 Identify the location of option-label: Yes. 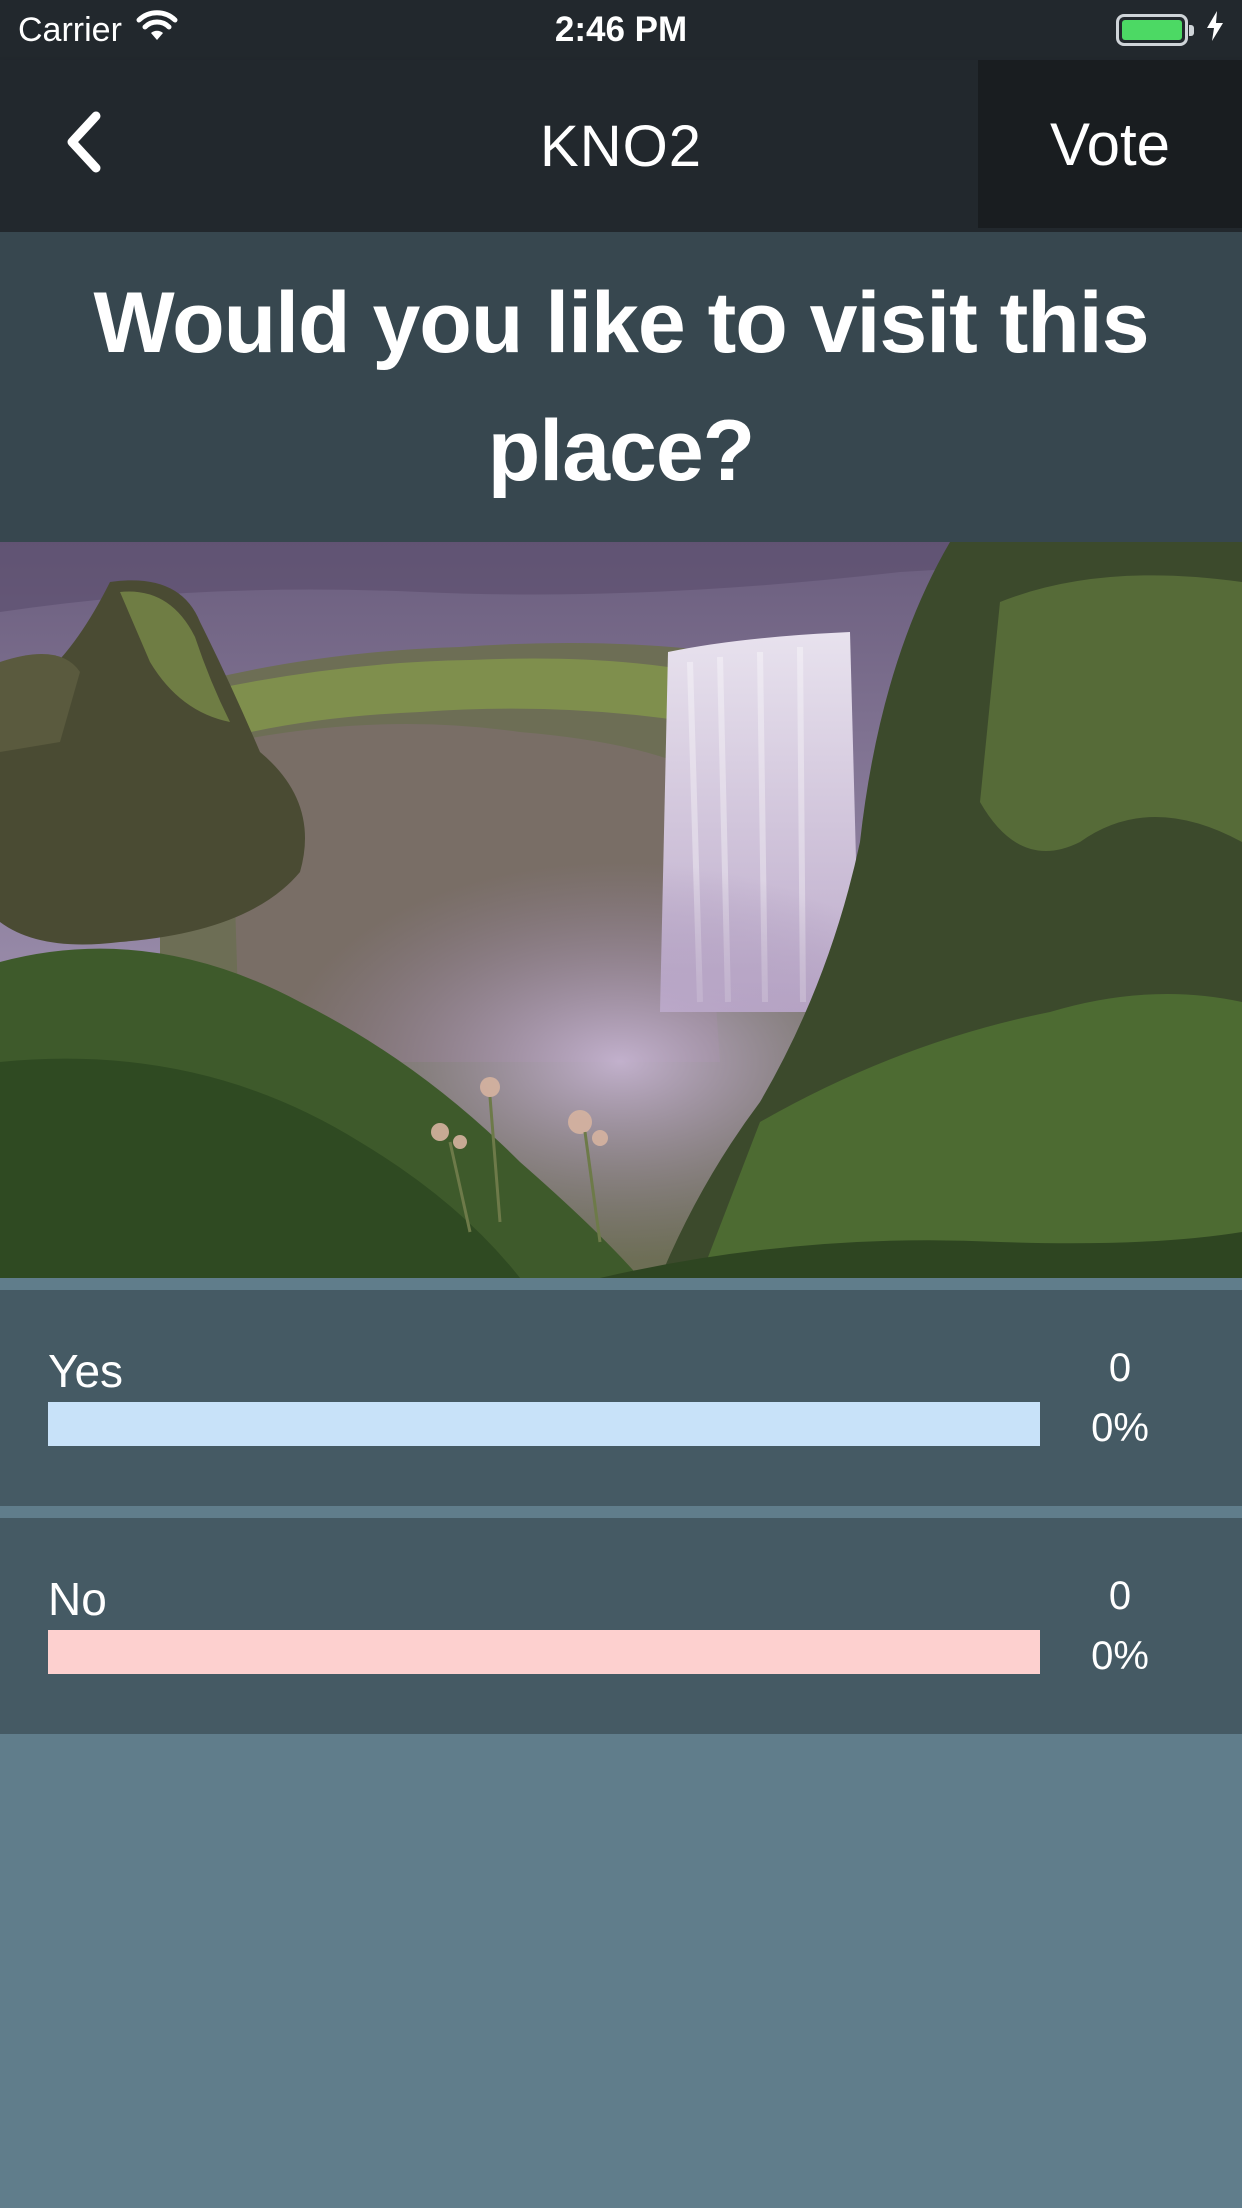
(86, 1371).